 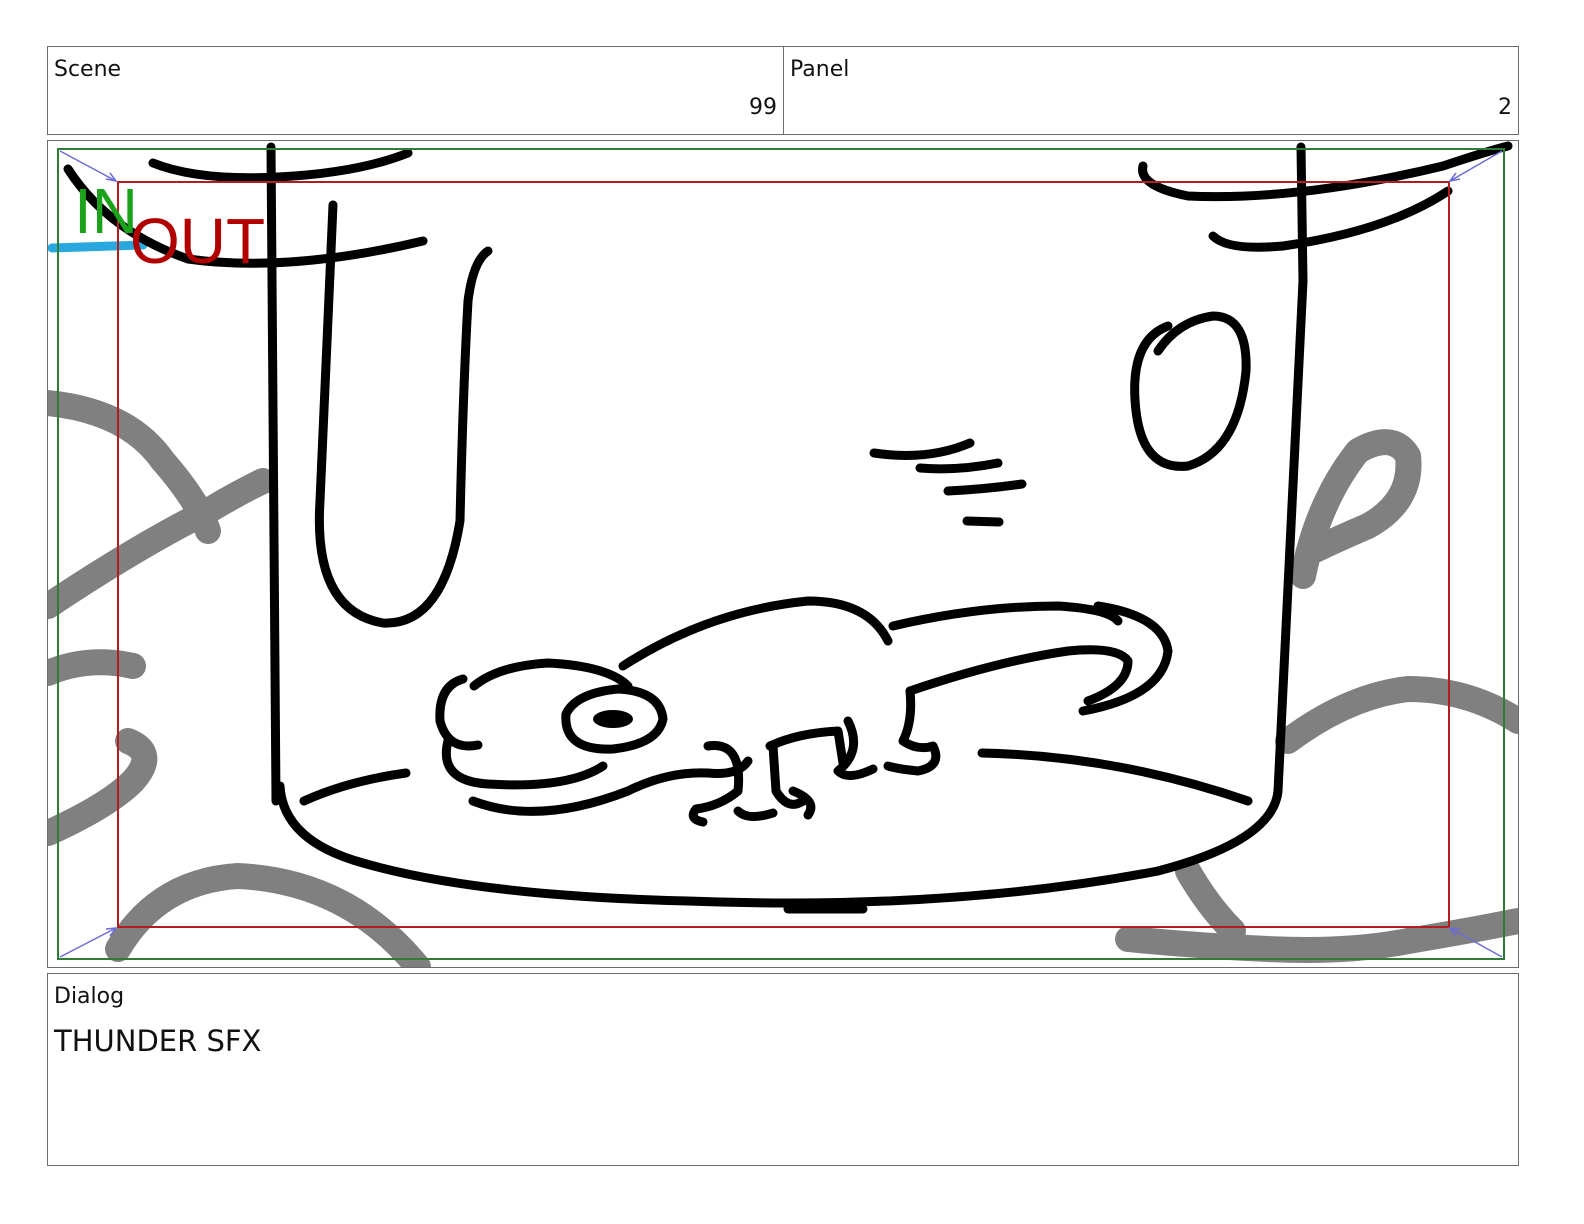 What do you see at coordinates (613, 719) in the screenshot?
I see `salamander-eye` at bounding box center [613, 719].